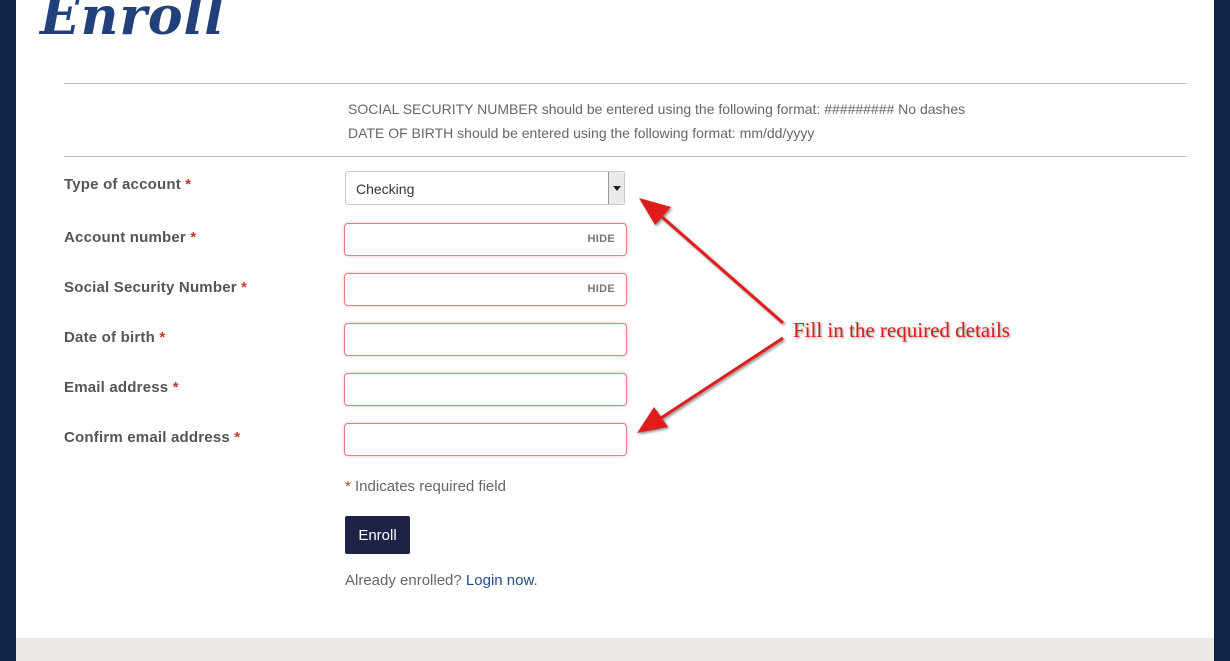 This screenshot has height=661, width=1230. Describe the element at coordinates (901, 330) in the screenshot. I see `annotation-text: Fill in the required details` at that location.